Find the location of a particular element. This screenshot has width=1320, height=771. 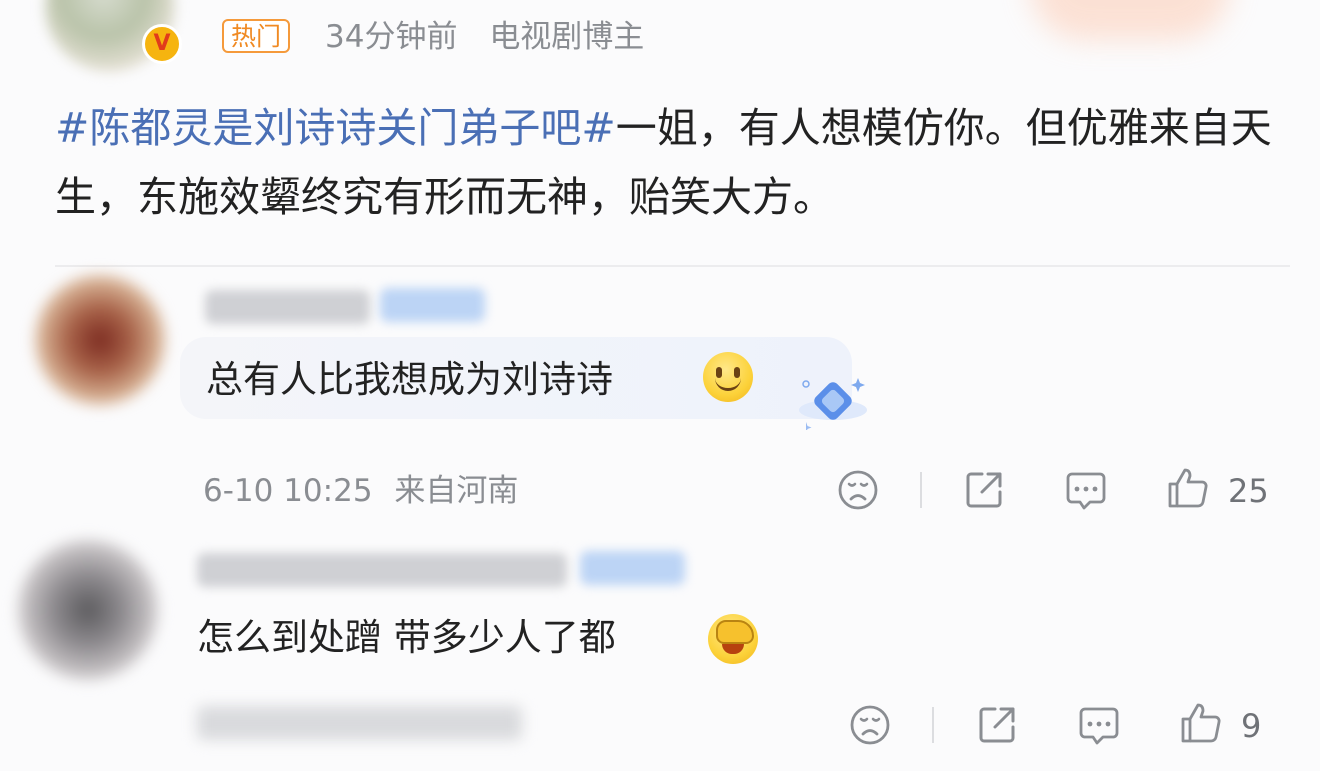

comment-meta: 6-10 10:25 来自河南 is located at coordinates (366, 491).